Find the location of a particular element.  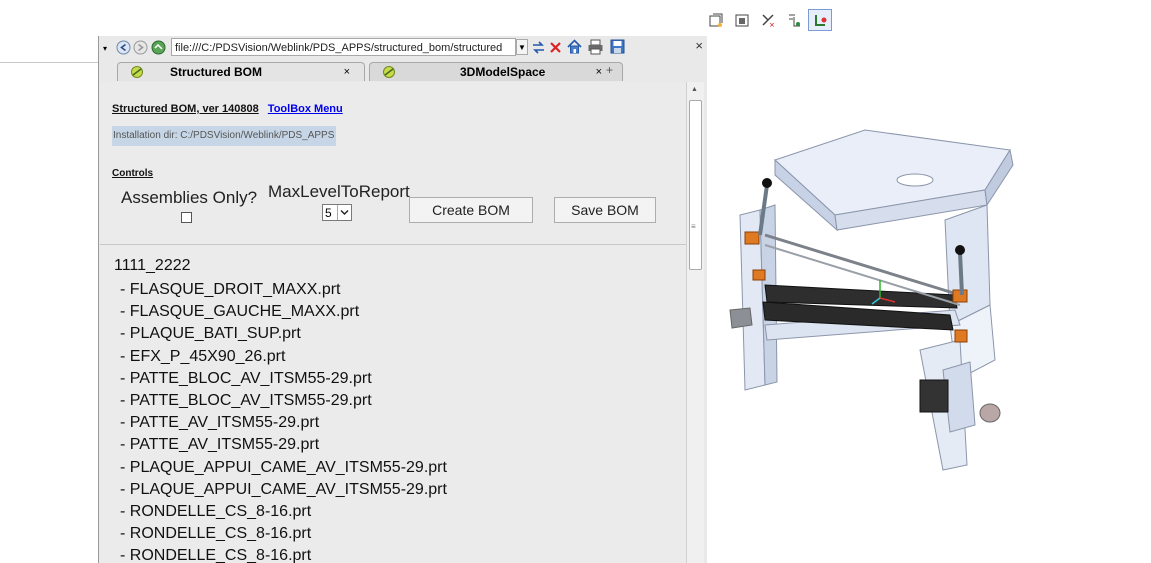

list-item: - PLAQUE_BATI_SUP.prt is located at coordinates (210, 334).